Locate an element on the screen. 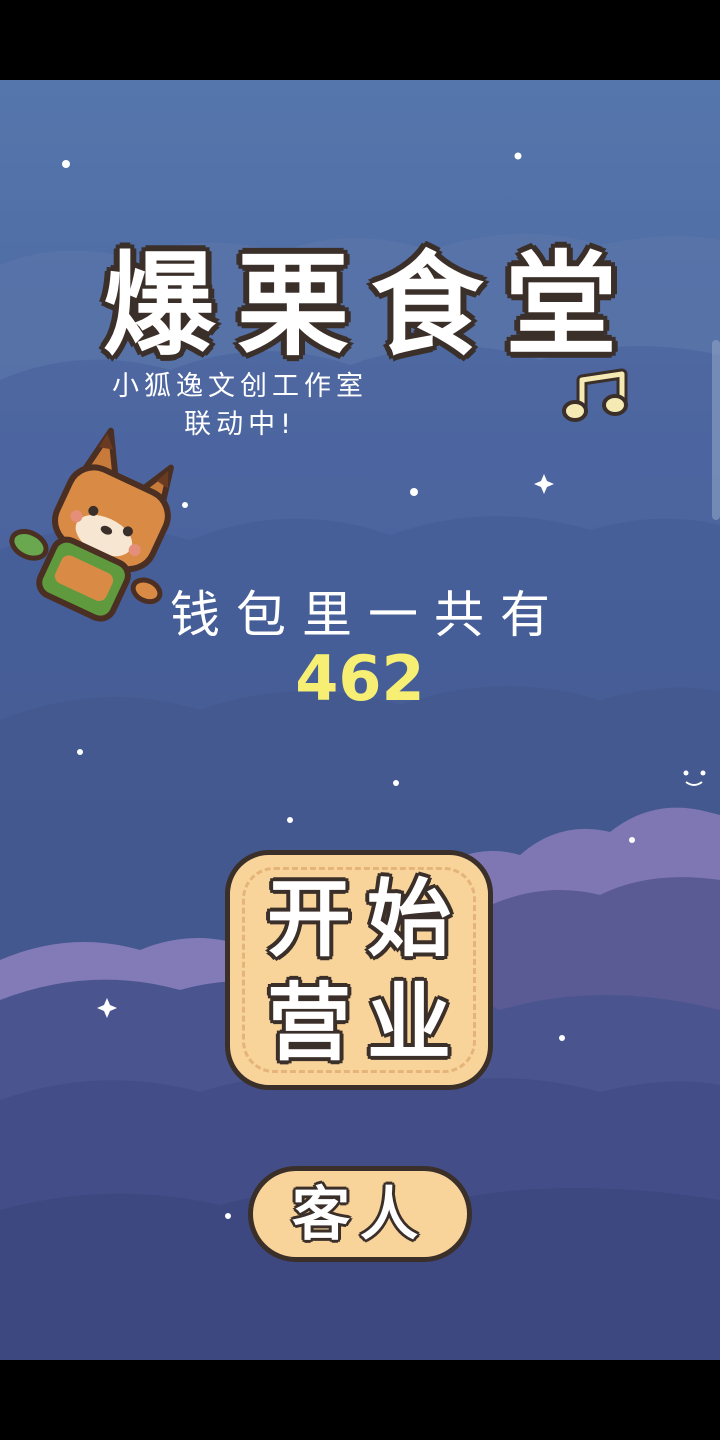 This screenshot has height=1440, width=720. guests-button: 客人 is located at coordinates (360, 1214).